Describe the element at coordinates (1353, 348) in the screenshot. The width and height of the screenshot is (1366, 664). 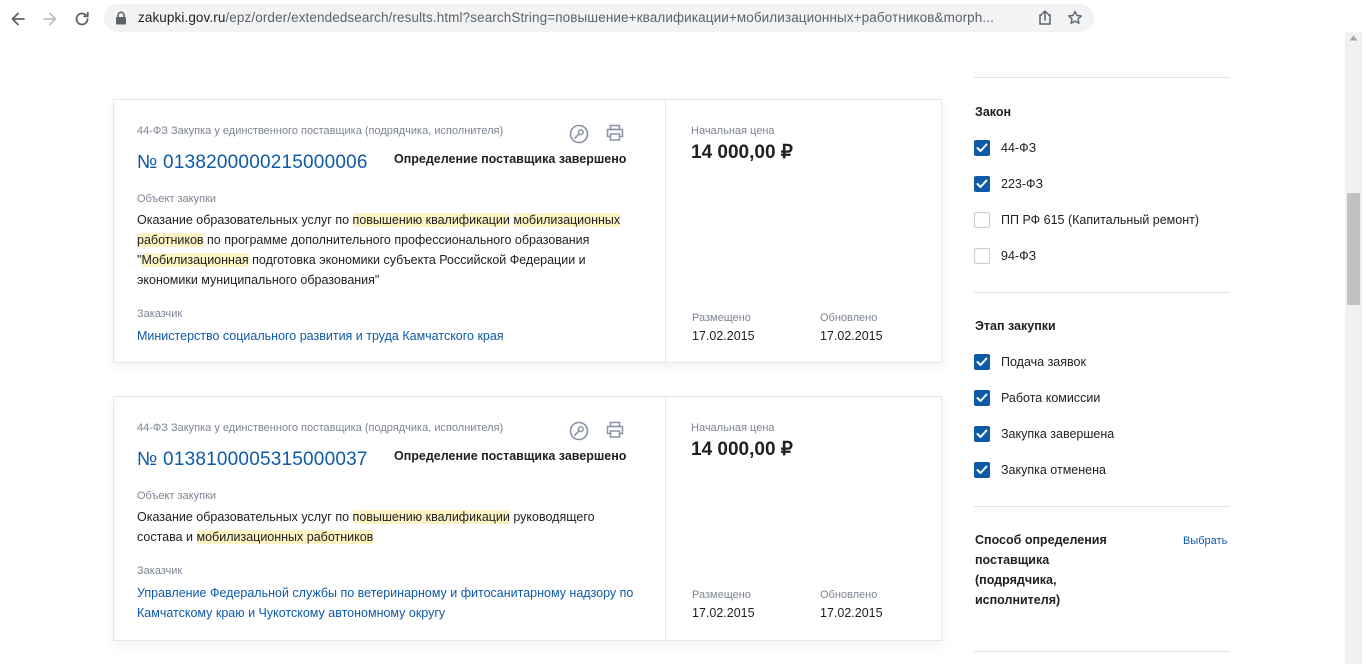
I see `page-scrollbar` at that location.